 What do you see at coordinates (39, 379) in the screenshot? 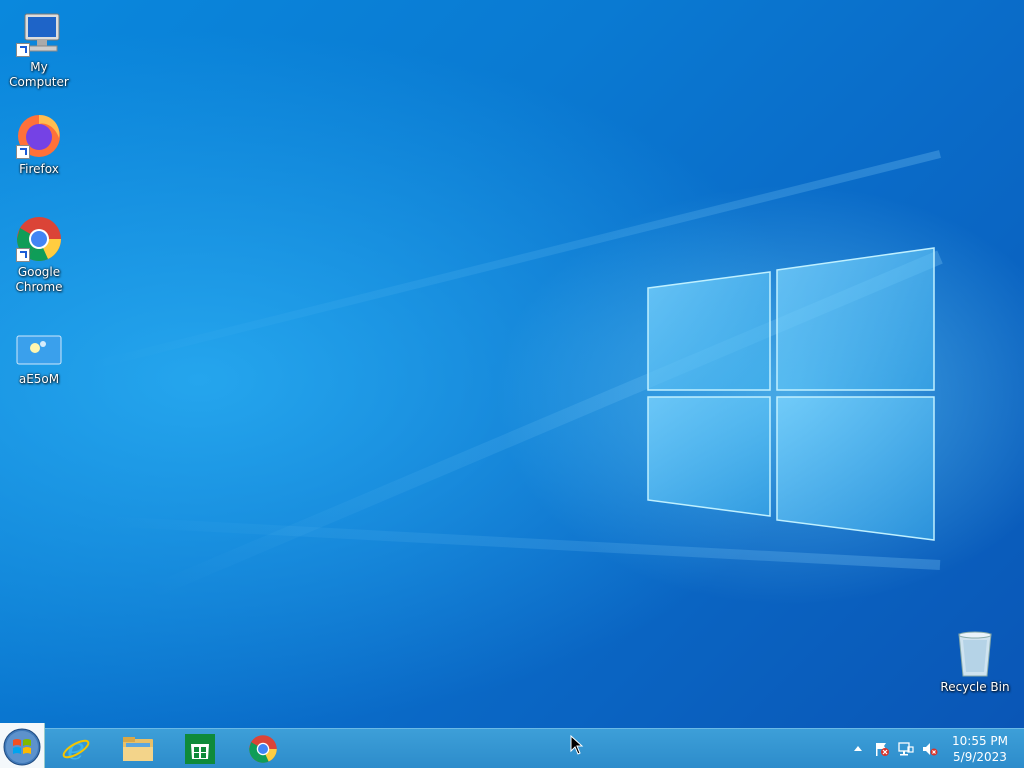
I see `desktop-icon-label: aE5oM` at bounding box center [39, 379].